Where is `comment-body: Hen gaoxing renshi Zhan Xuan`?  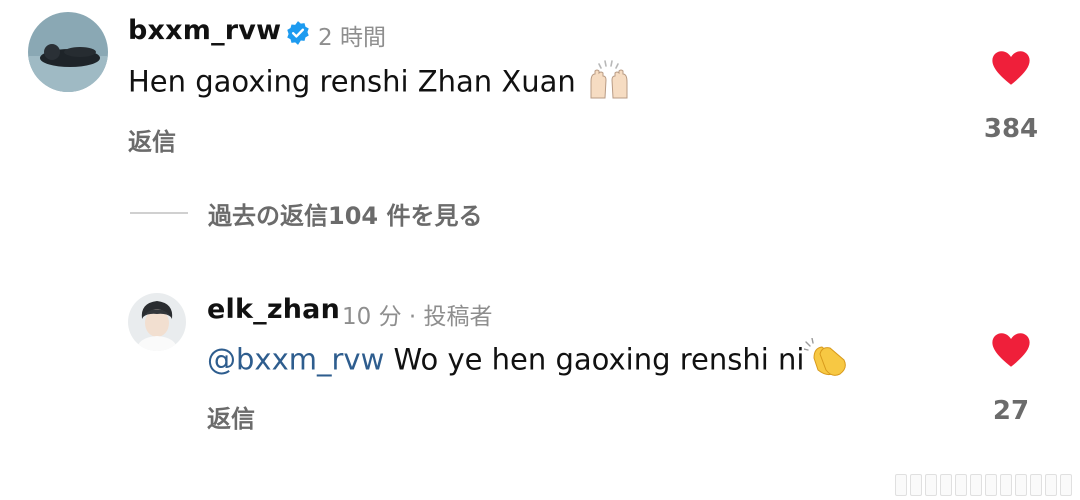
comment-body: Hen gaoxing renshi Zhan Xuan is located at coordinates (352, 81).